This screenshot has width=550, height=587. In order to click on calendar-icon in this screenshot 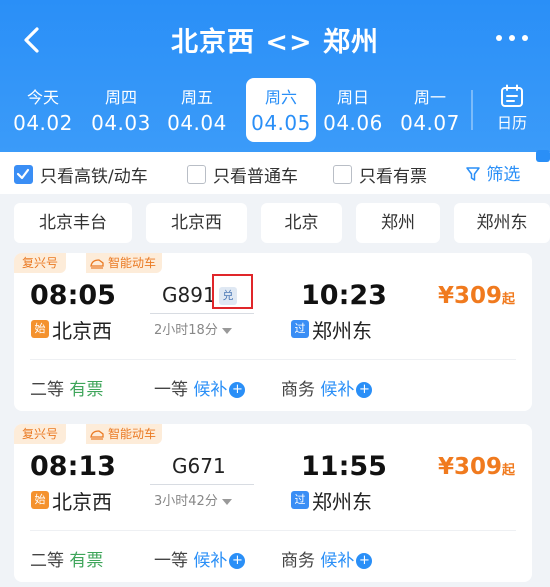, I will do `click(512, 95)`.